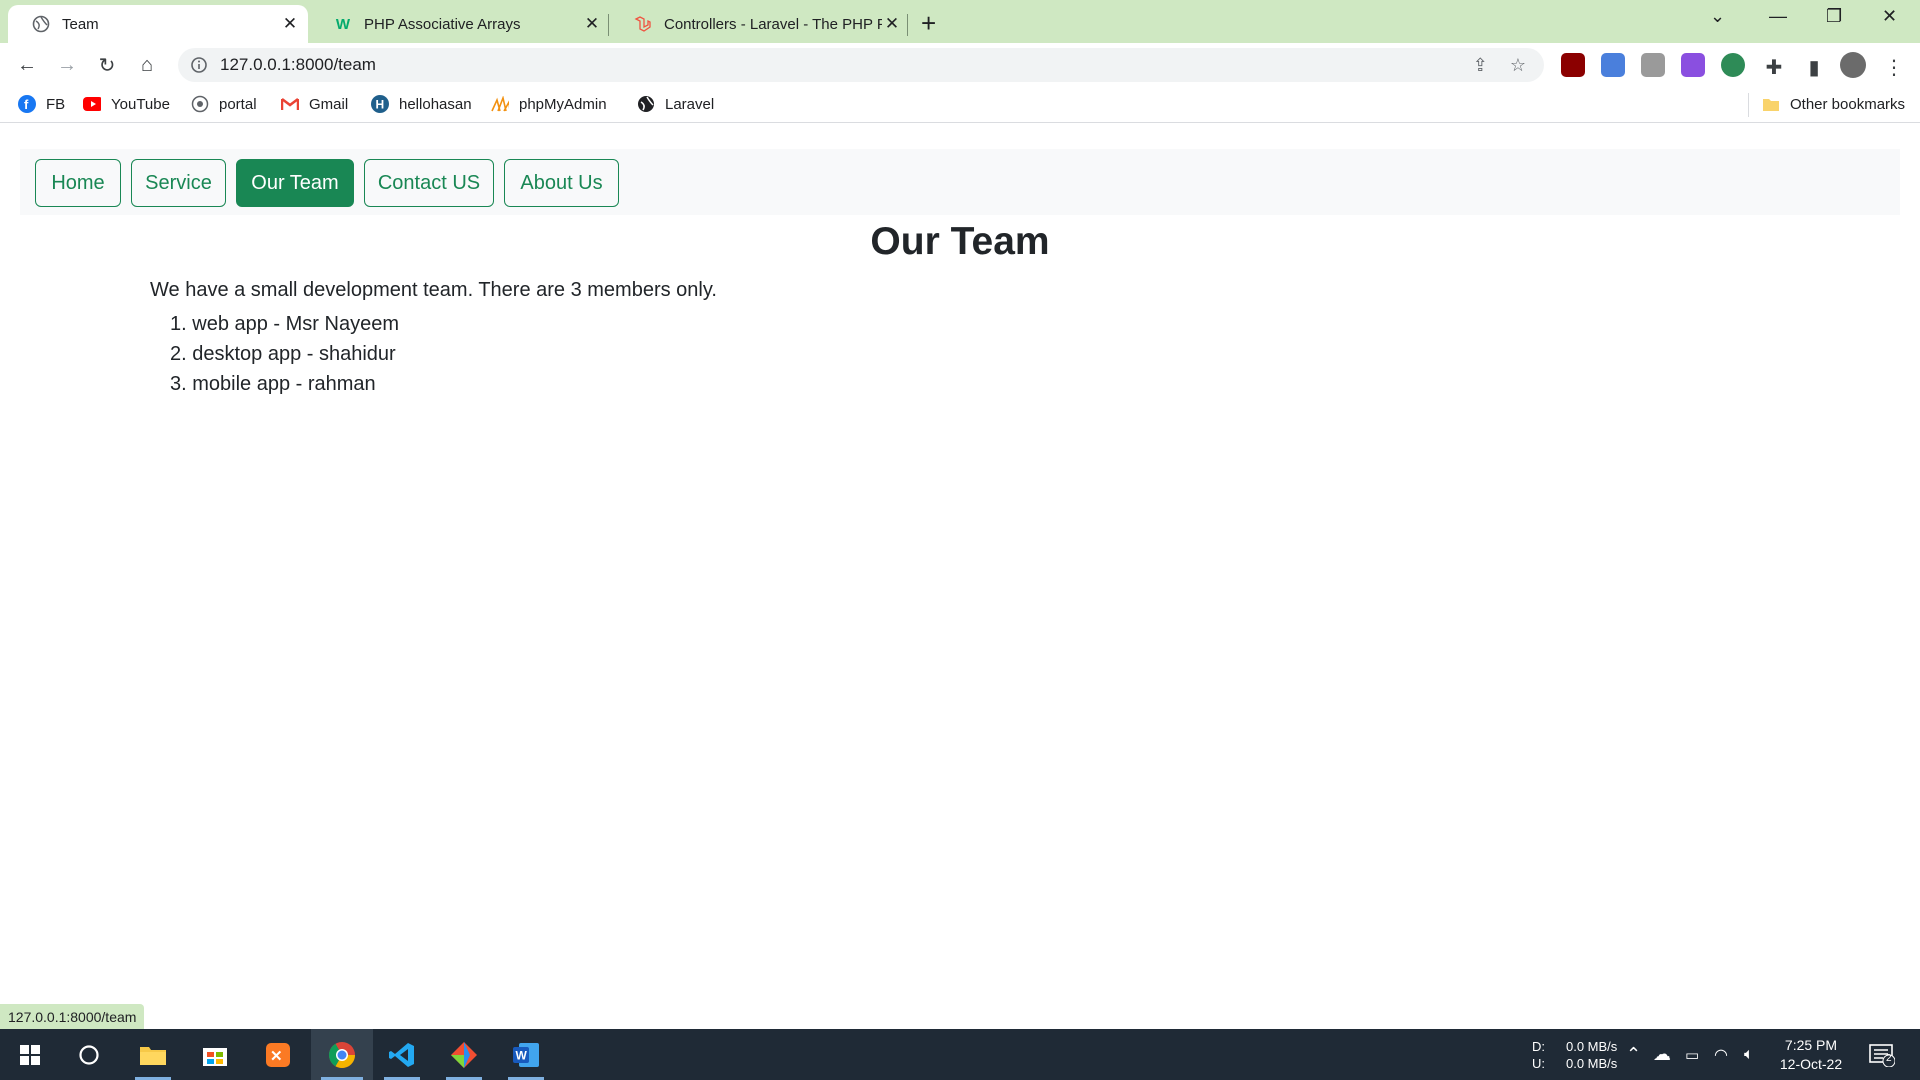 The image size is (1920, 1080). I want to click on phpmyadmin-icon, so click(500, 104).